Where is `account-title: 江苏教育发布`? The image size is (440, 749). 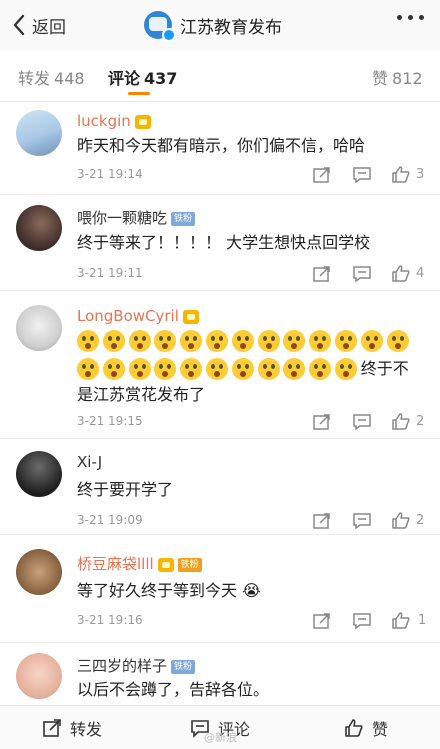 account-title: 江苏教育发布 is located at coordinates (213, 26).